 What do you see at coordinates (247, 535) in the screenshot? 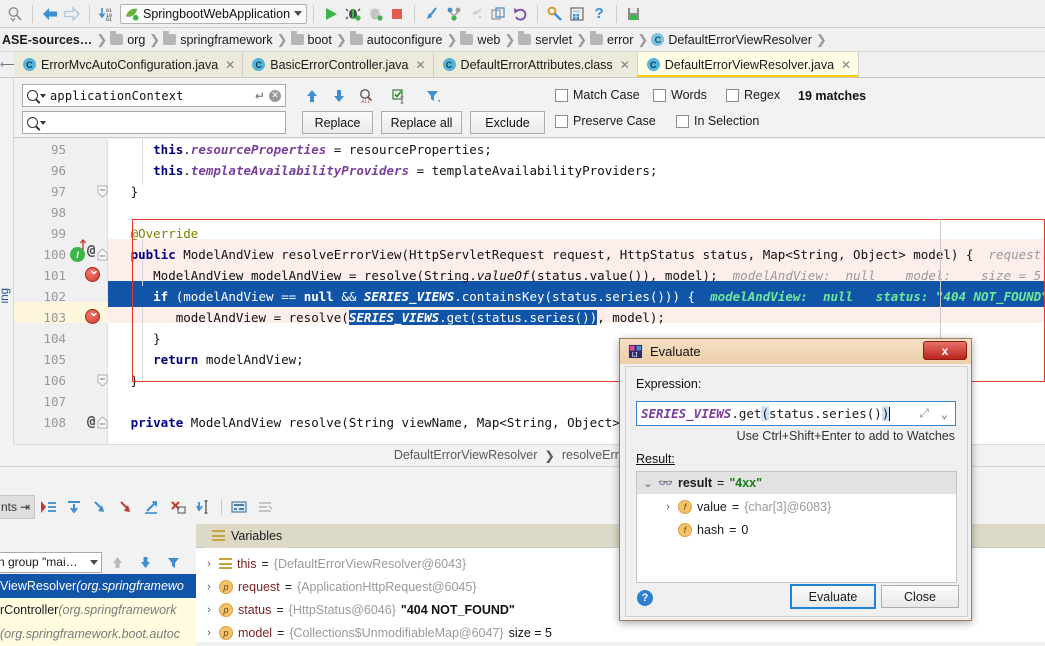
I see `tab-variables: Variables` at bounding box center [247, 535].